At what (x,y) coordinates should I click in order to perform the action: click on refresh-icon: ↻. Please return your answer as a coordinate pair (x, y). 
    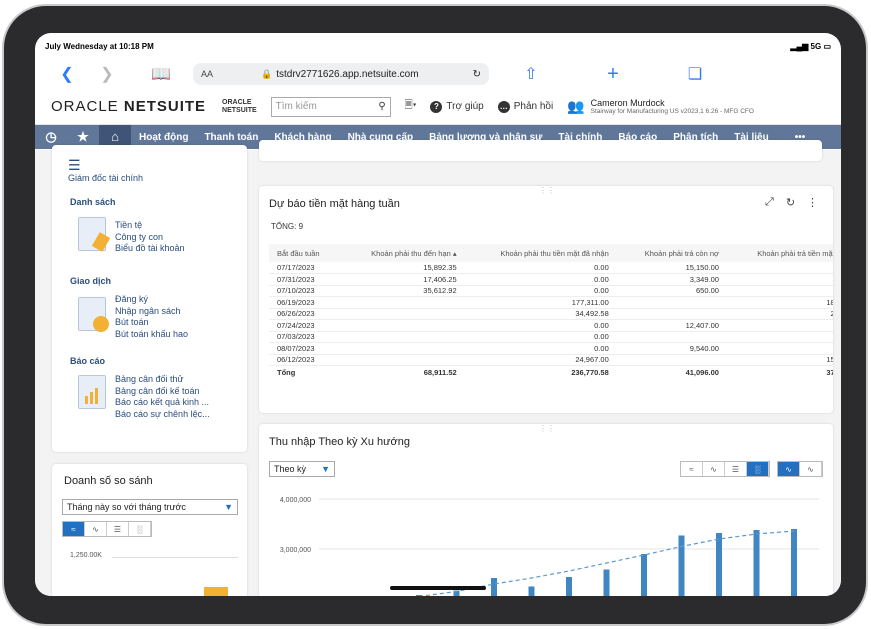
    Looking at the image, I should click on (790, 202).